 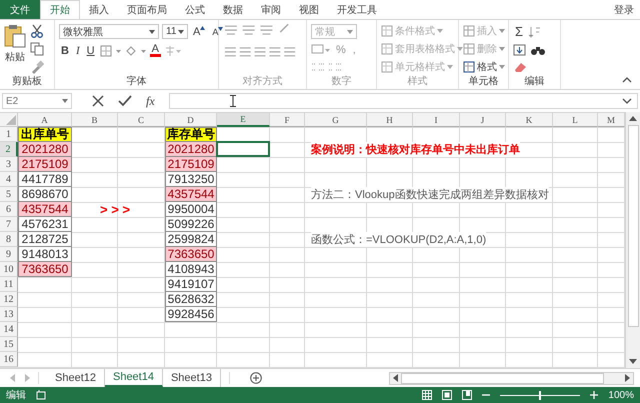 What do you see at coordinates (520, 50) in the screenshot?
I see `fill-down-icon` at bounding box center [520, 50].